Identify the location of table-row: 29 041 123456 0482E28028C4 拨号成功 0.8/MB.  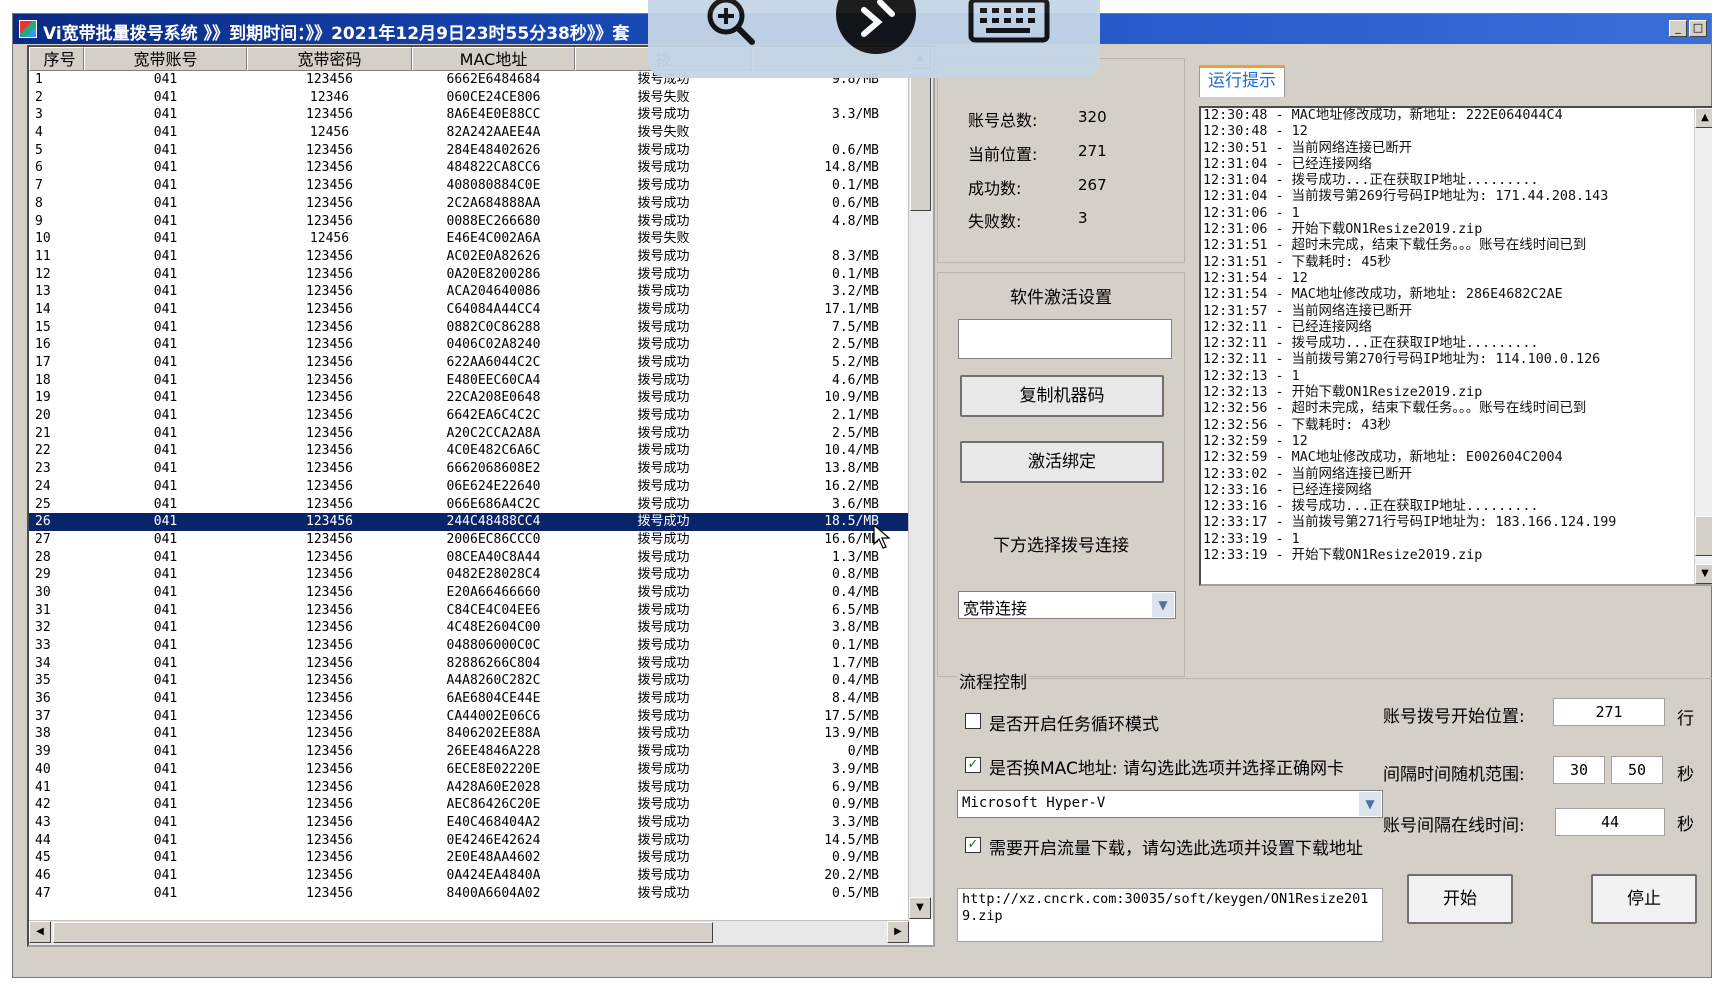
(469, 575).